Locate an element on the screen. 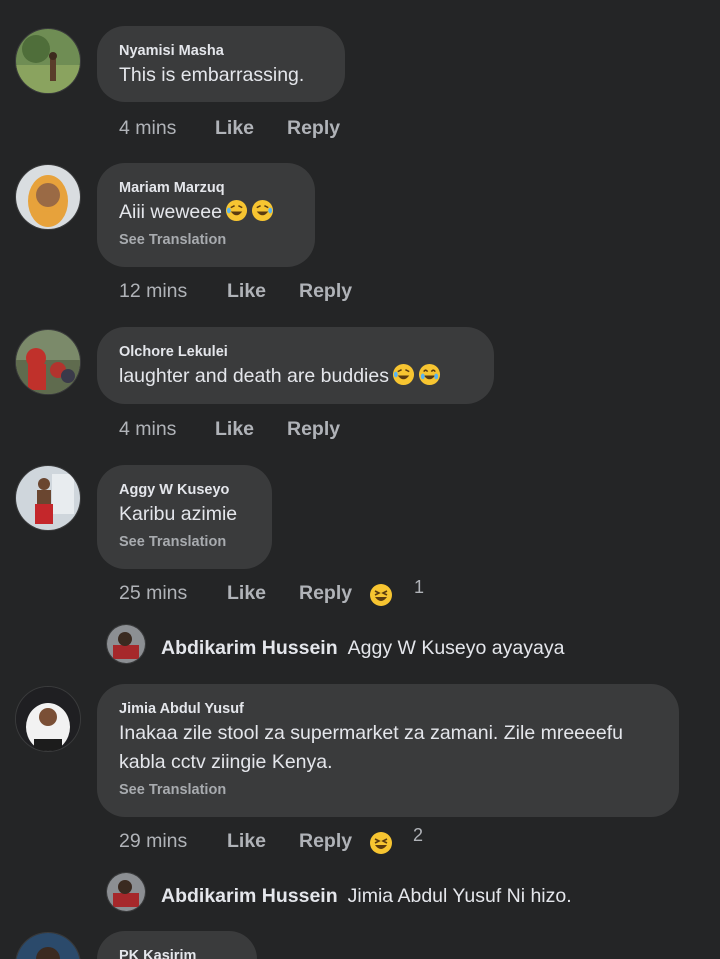  commenter-name: Mariam Marzuq is located at coordinates (206, 188).